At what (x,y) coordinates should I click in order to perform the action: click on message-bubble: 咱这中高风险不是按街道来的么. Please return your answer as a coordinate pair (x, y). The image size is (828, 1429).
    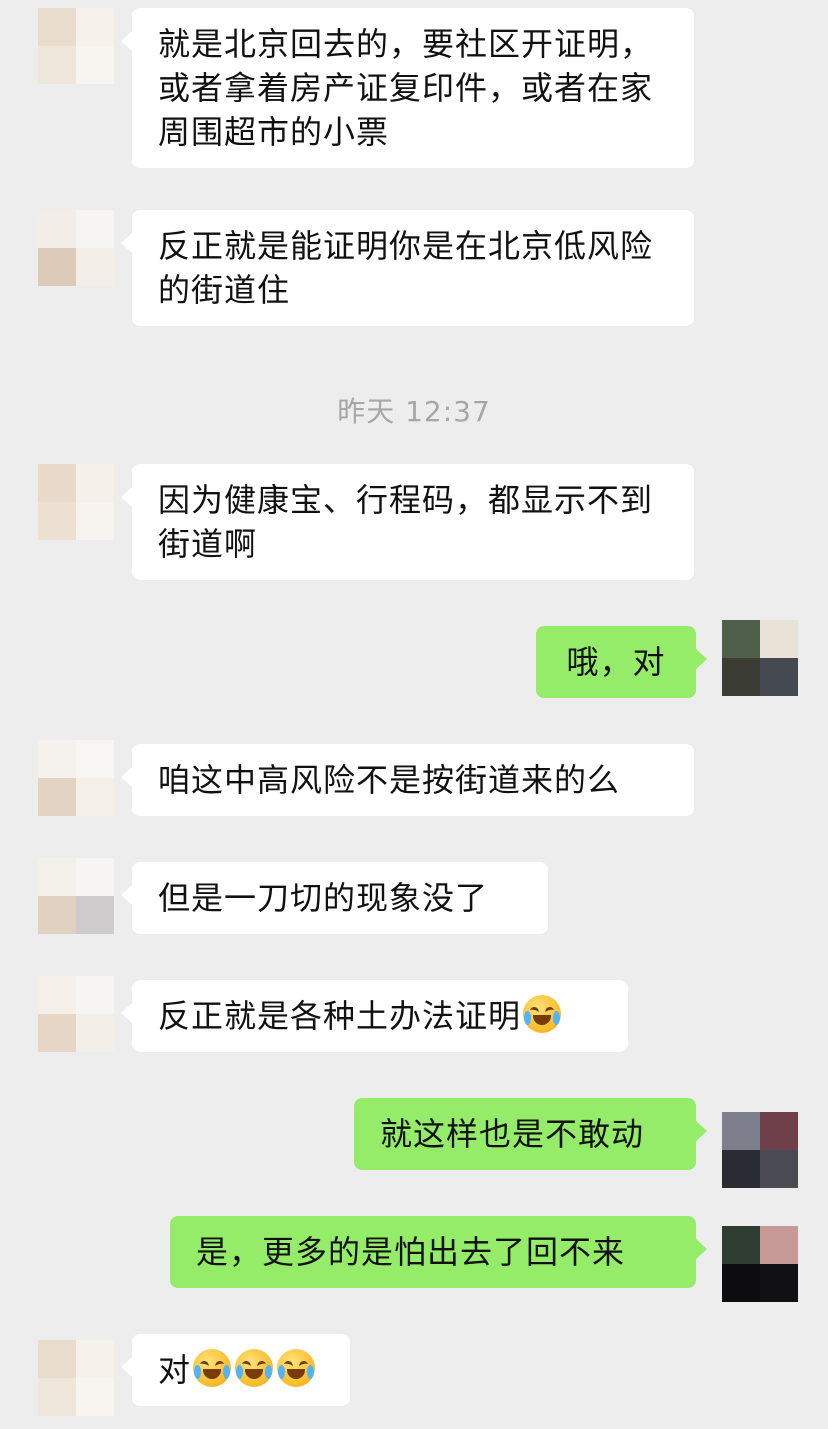
    Looking at the image, I should click on (407, 780).